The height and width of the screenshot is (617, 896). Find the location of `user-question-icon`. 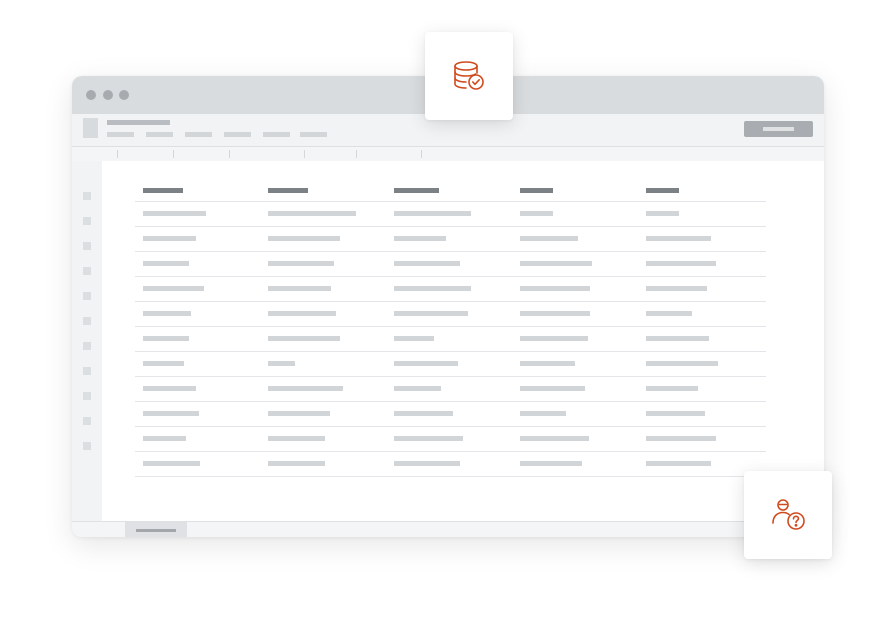

user-question-icon is located at coordinates (788, 514).